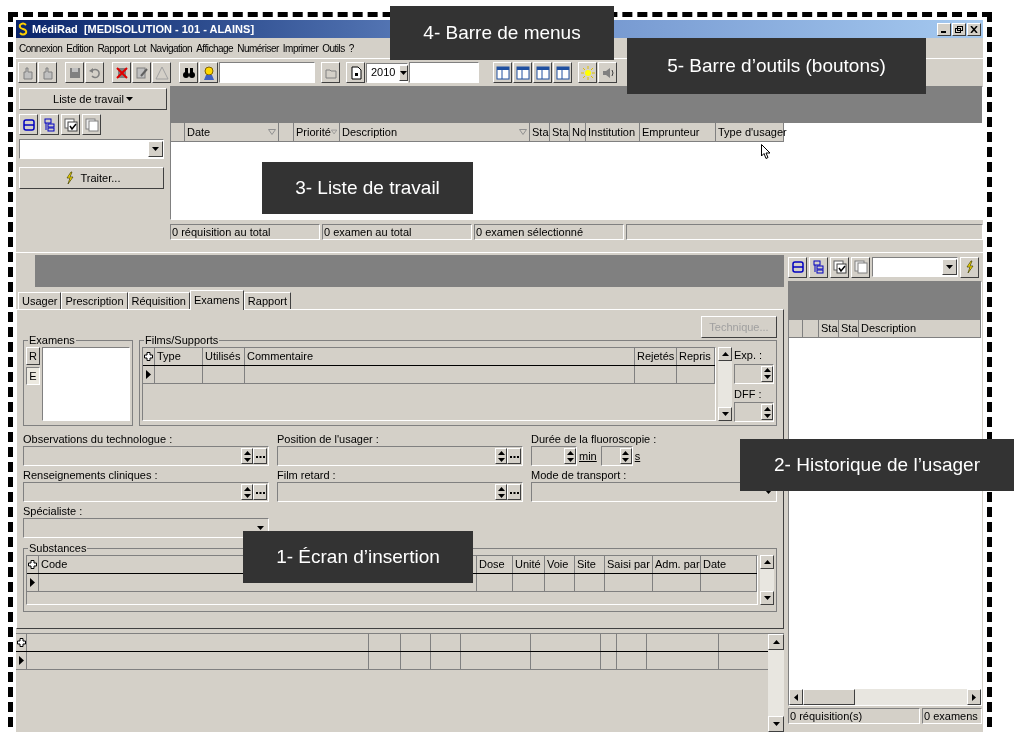  Describe the element at coordinates (224, 356) in the screenshot. I see `column-header: Utilisés` at that location.